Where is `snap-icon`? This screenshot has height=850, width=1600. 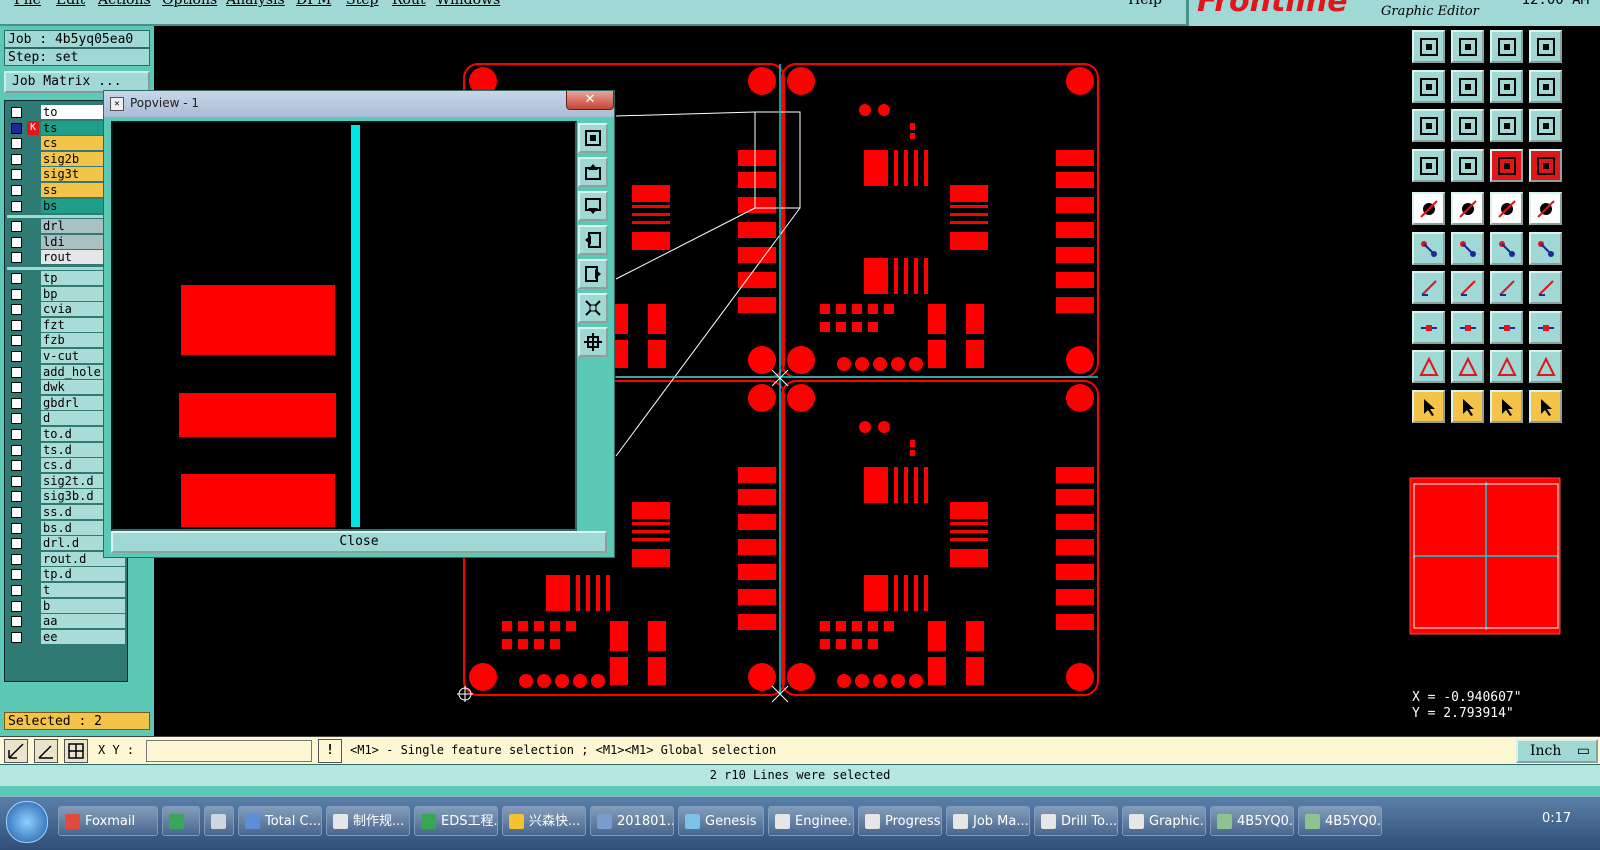 snap-icon is located at coordinates (1467, 165).